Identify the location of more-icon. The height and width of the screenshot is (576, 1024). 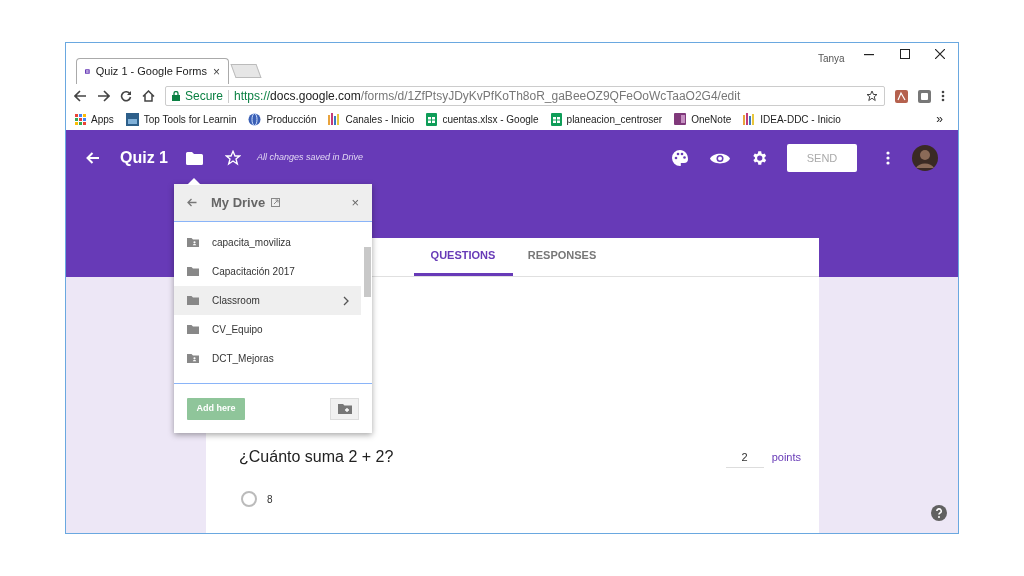
(888, 158).